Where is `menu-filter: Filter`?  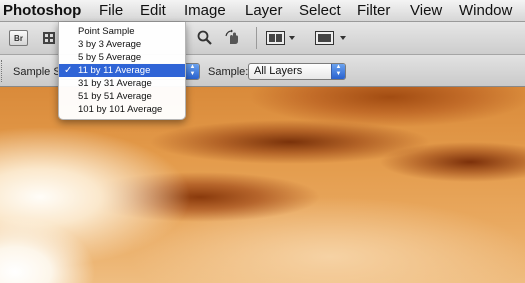
menu-filter: Filter is located at coordinates (373, 10).